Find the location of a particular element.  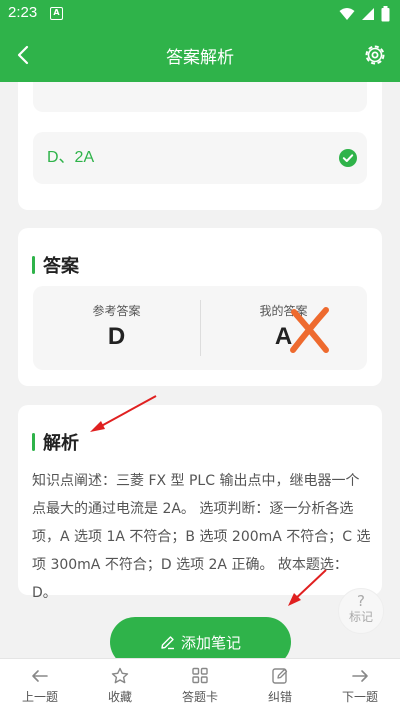

add-note-label: 添加笔记 is located at coordinates (210, 642).